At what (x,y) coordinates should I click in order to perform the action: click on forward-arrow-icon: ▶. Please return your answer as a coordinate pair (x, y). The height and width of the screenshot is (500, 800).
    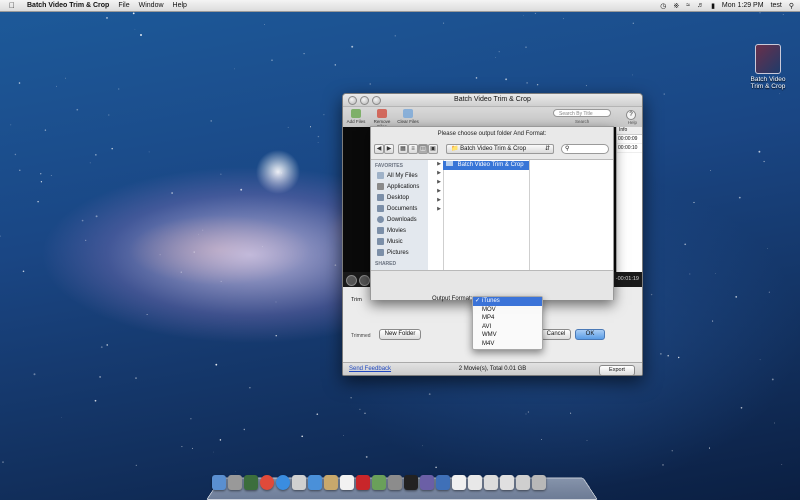
    Looking at the image, I should click on (389, 149).